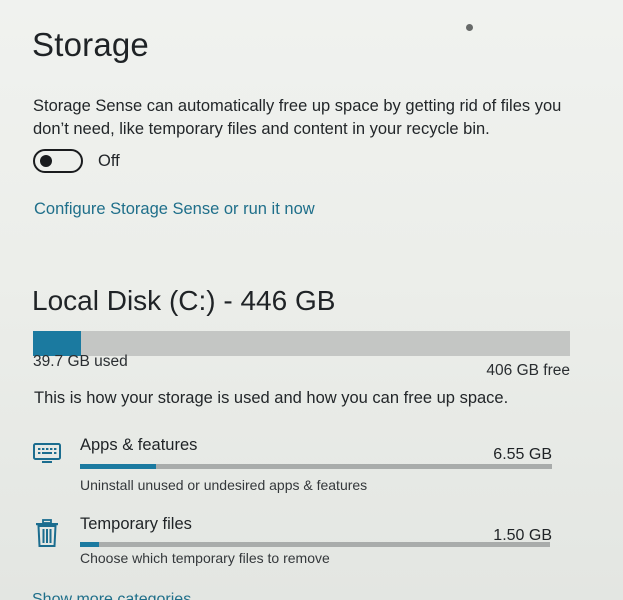 This screenshot has width=623, height=600. I want to click on category-name: Apps & features, so click(139, 445).